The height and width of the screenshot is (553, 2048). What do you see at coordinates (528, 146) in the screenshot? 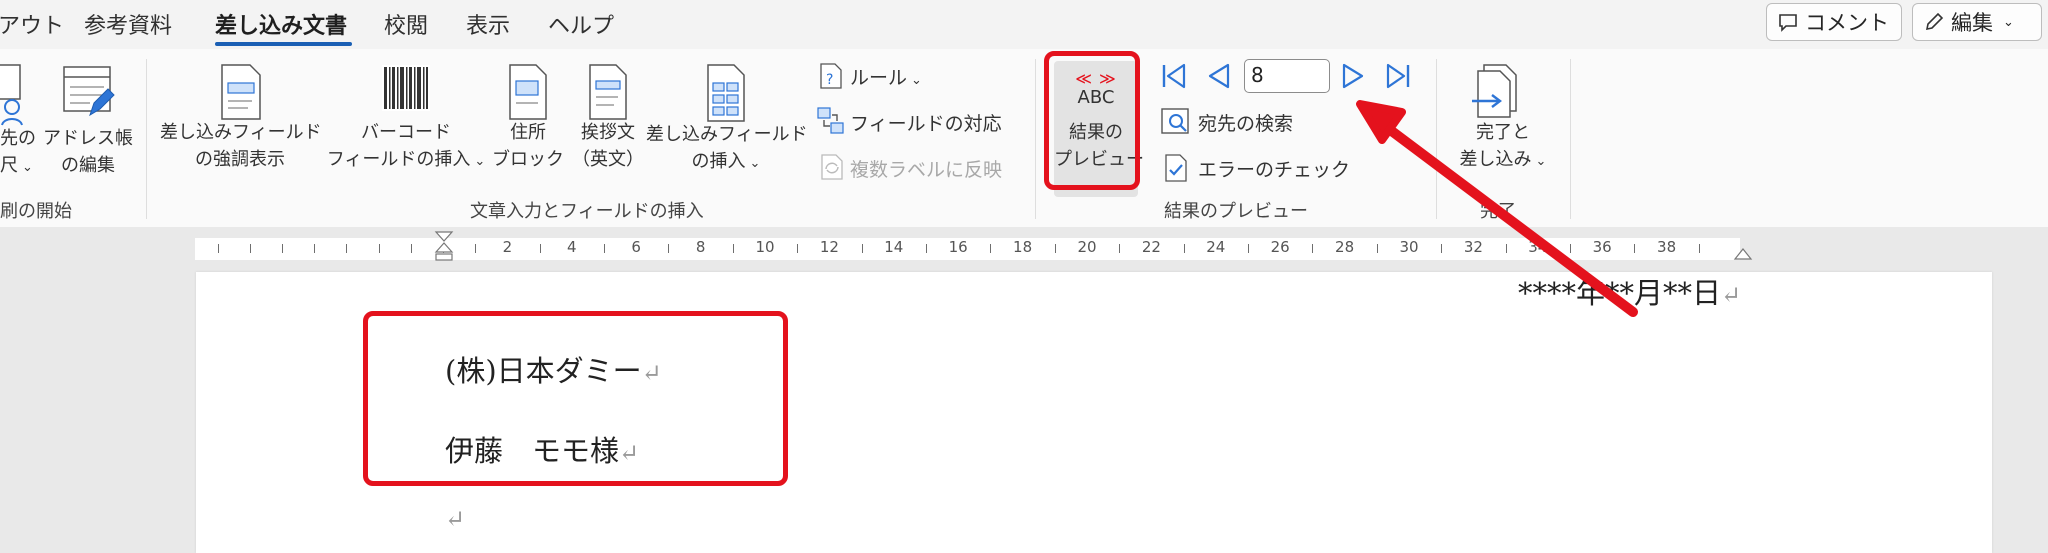
I see `address-block-button: 住所 ブロック` at bounding box center [528, 146].